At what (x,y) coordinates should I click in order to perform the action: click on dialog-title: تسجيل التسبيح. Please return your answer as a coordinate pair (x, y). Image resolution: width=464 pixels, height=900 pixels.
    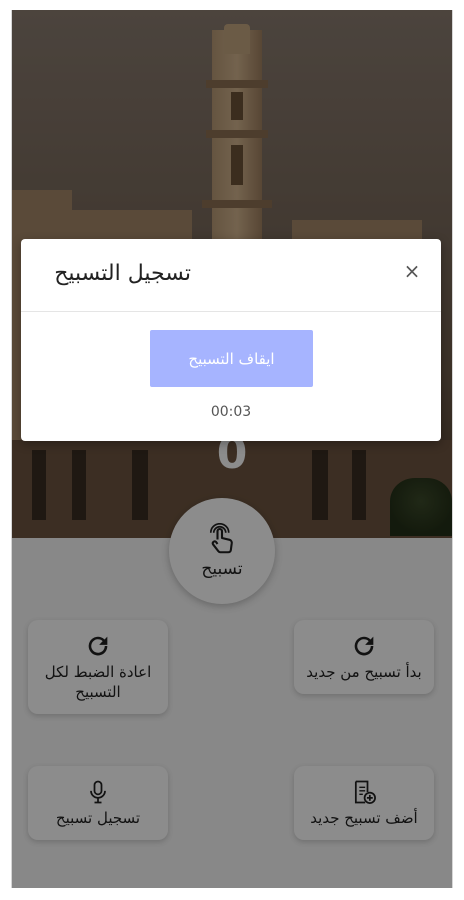
    Looking at the image, I should click on (122, 273).